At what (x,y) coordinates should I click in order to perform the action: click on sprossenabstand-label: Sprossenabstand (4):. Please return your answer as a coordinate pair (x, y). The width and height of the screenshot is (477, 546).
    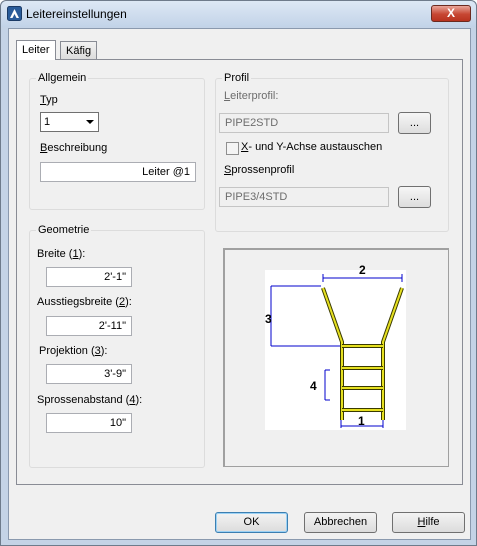
    Looking at the image, I should click on (90, 400).